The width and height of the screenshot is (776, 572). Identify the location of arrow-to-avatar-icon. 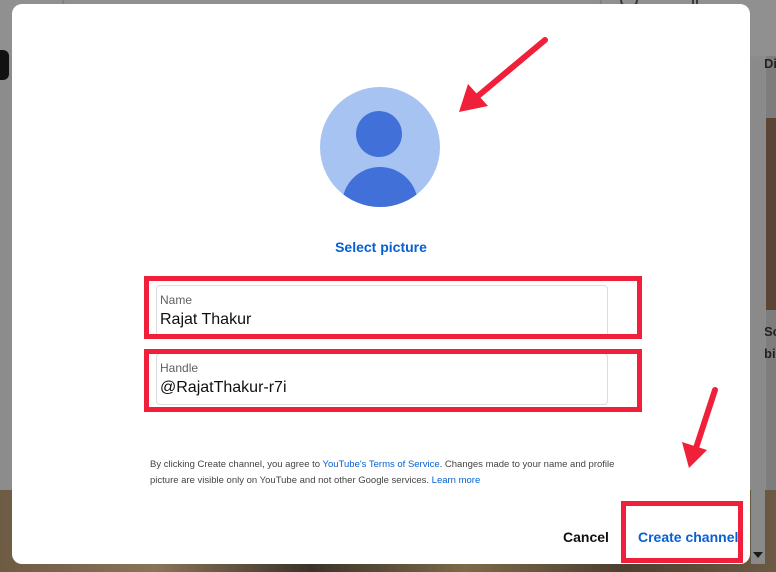
(503, 74).